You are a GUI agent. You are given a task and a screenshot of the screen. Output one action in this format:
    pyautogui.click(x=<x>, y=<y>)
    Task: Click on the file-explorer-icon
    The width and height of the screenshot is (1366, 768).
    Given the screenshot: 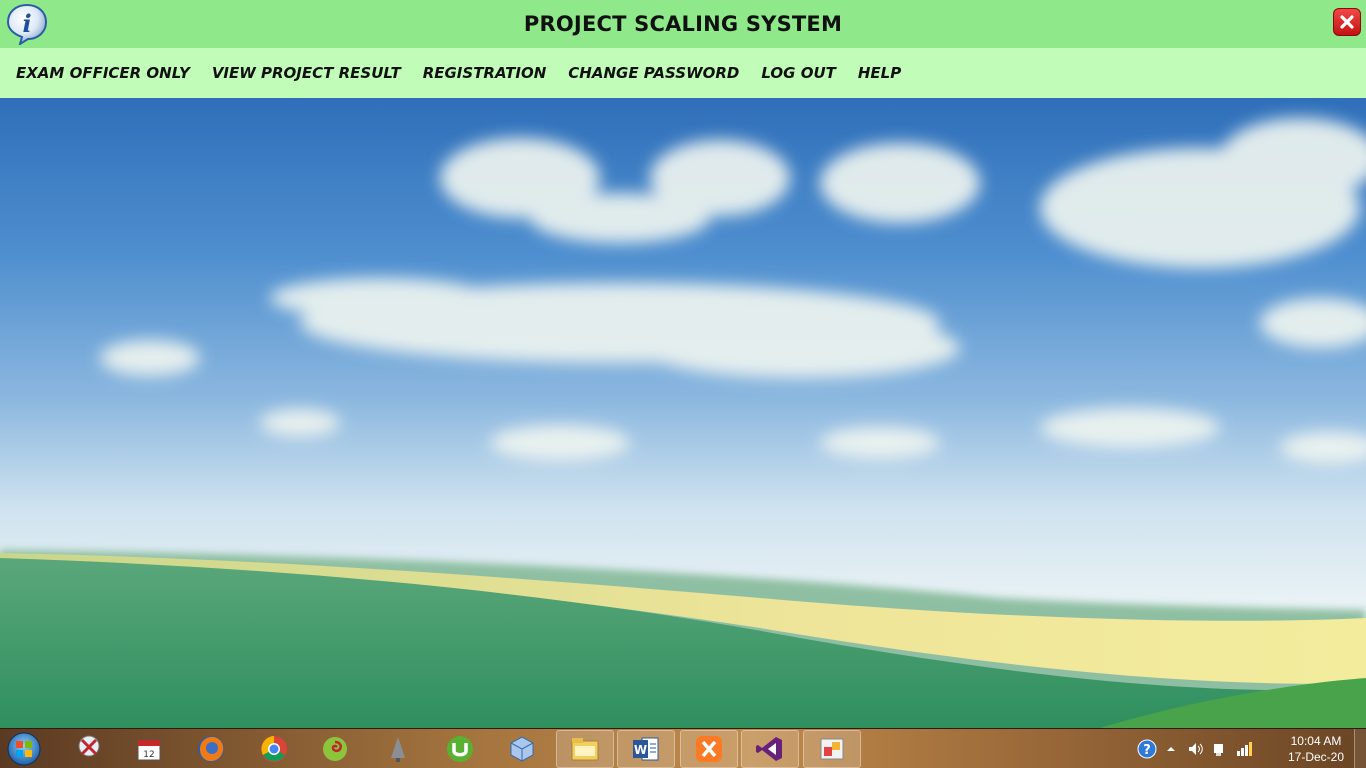 What is the action you would take?
    pyautogui.click(x=585, y=749)
    